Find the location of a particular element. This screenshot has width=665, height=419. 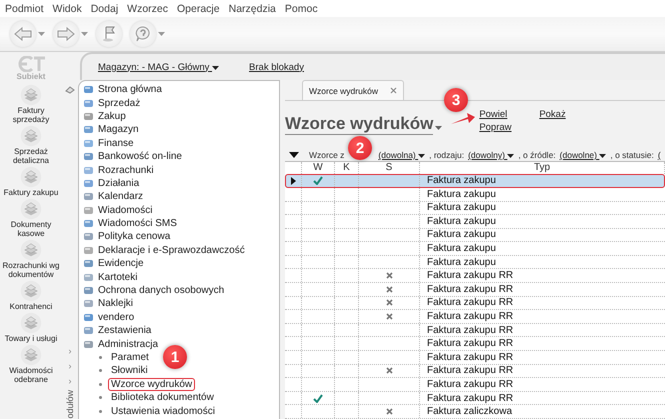

action-link: Pokaż is located at coordinates (559, 115).